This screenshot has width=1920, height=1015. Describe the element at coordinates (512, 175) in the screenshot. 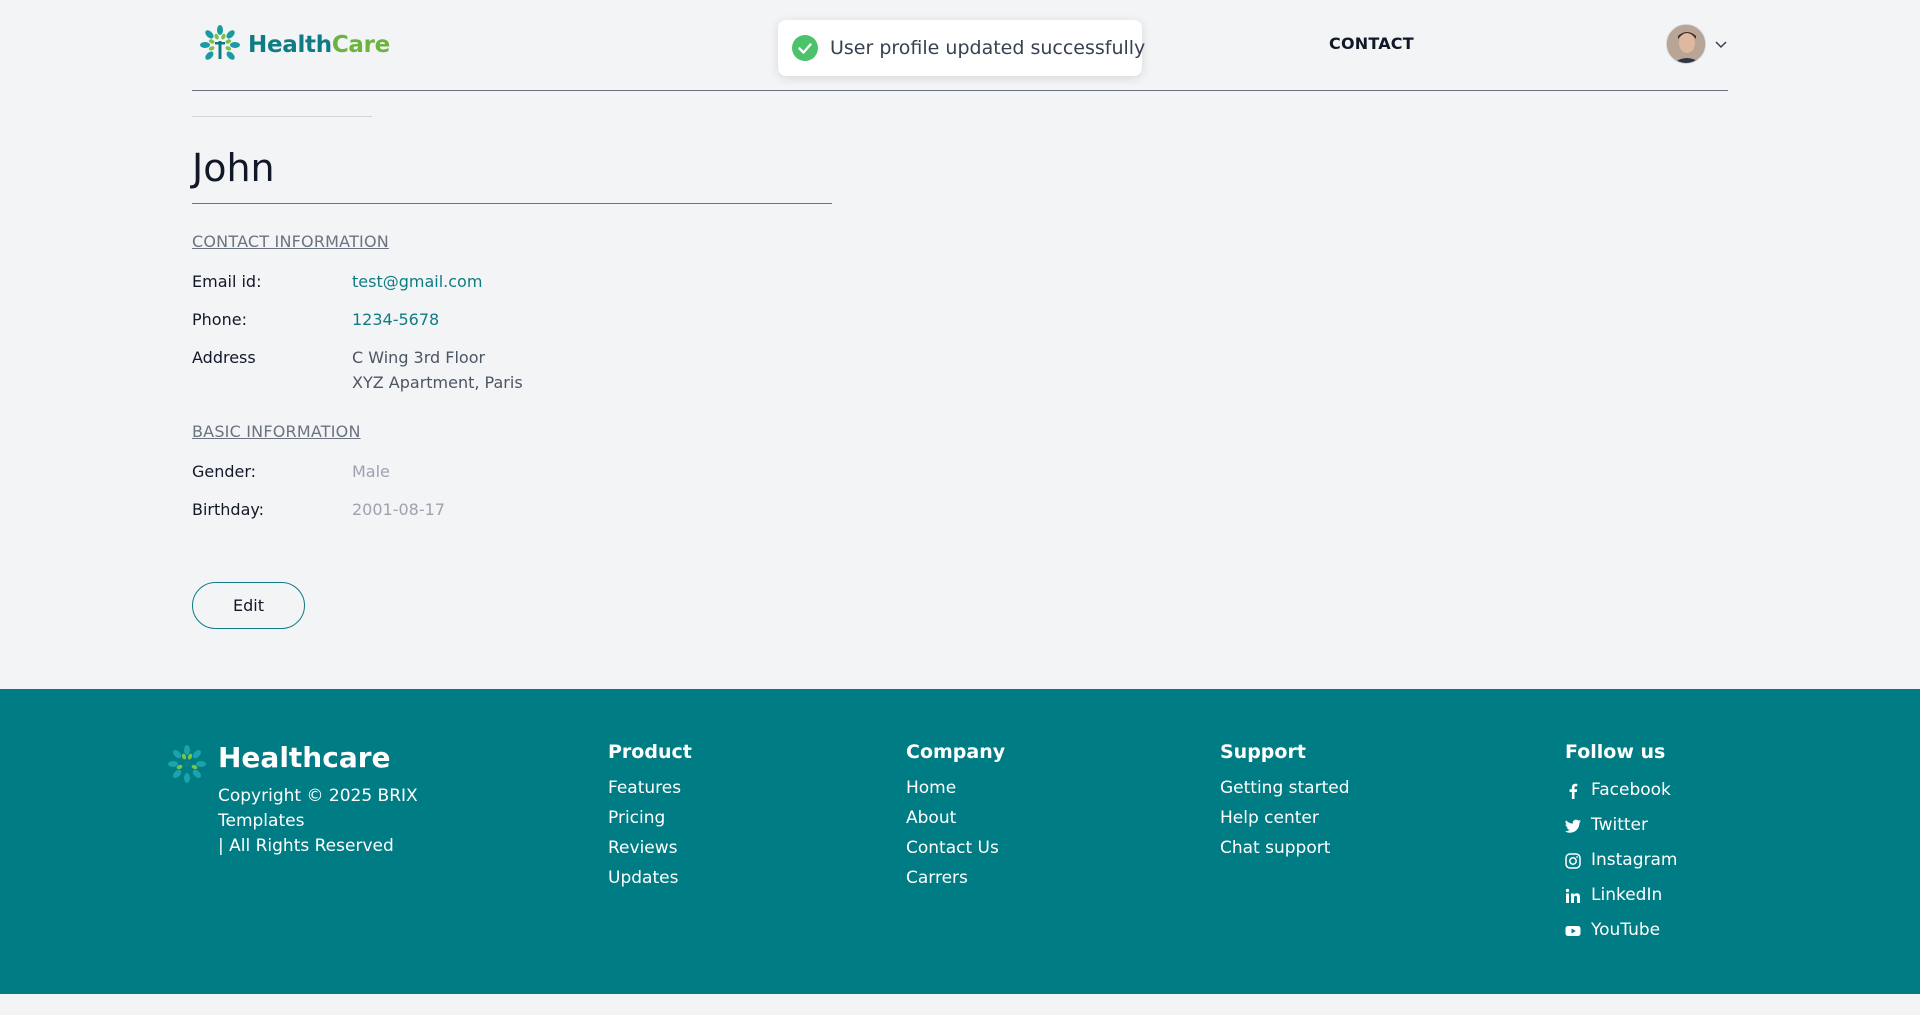

I see `profile-name: John` at that location.